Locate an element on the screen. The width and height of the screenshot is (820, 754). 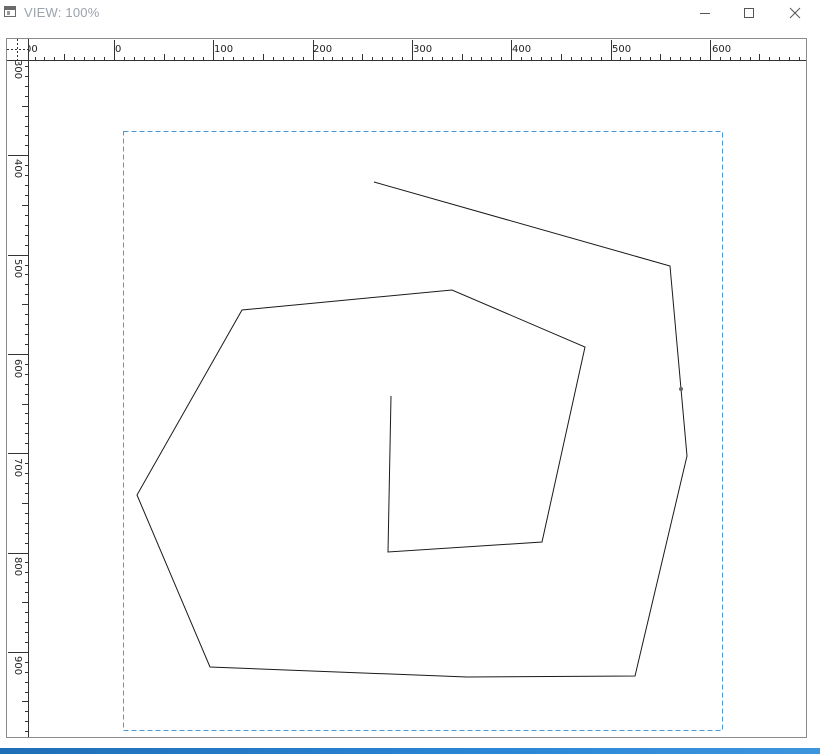
path-anchor-handle is located at coordinates (681, 389).